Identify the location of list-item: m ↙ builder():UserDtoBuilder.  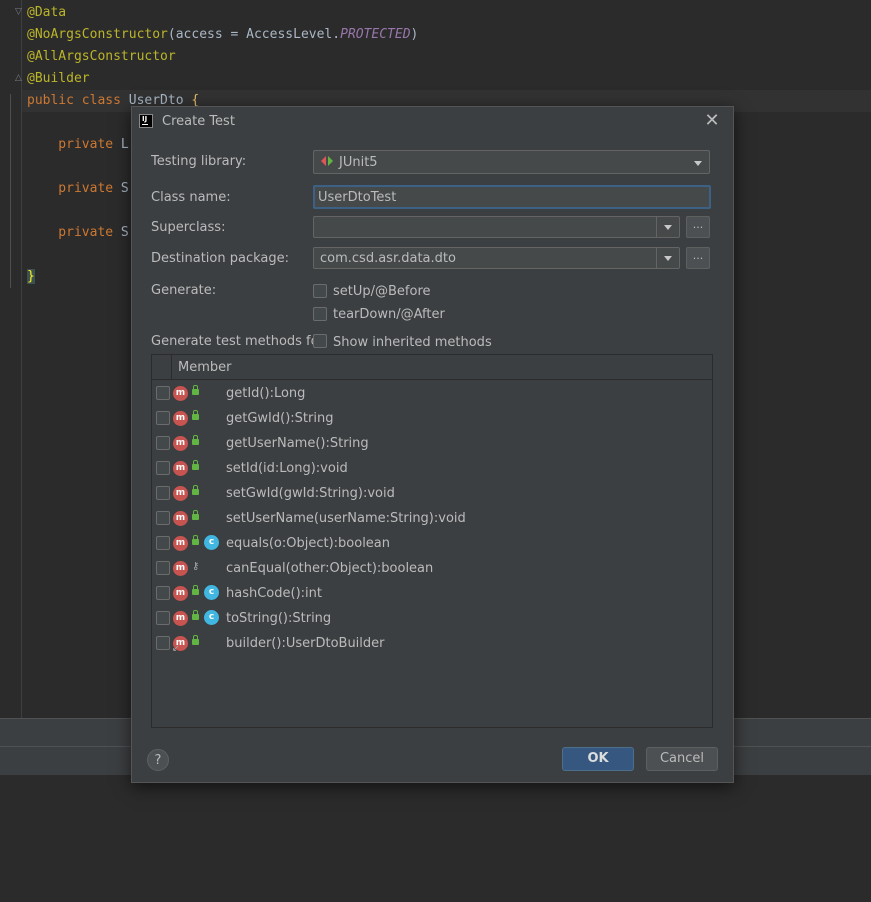
(432, 643).